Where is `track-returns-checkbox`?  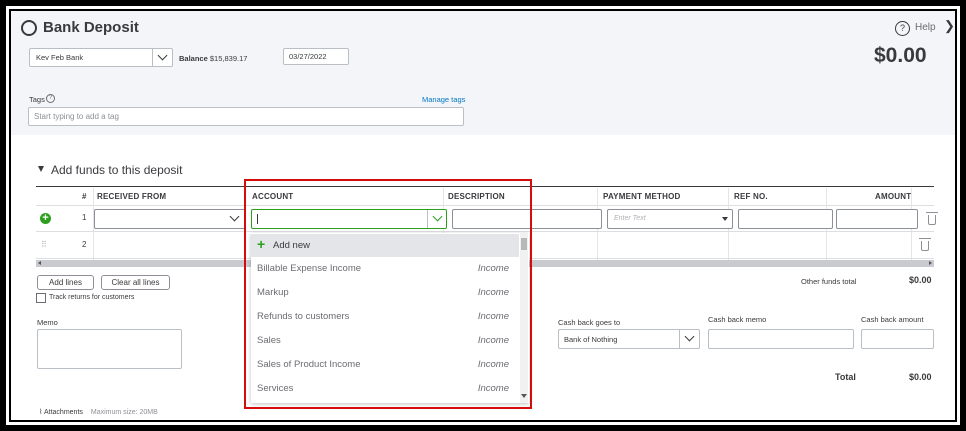
track-returns-checkbox is located at coordinates (41, 298).